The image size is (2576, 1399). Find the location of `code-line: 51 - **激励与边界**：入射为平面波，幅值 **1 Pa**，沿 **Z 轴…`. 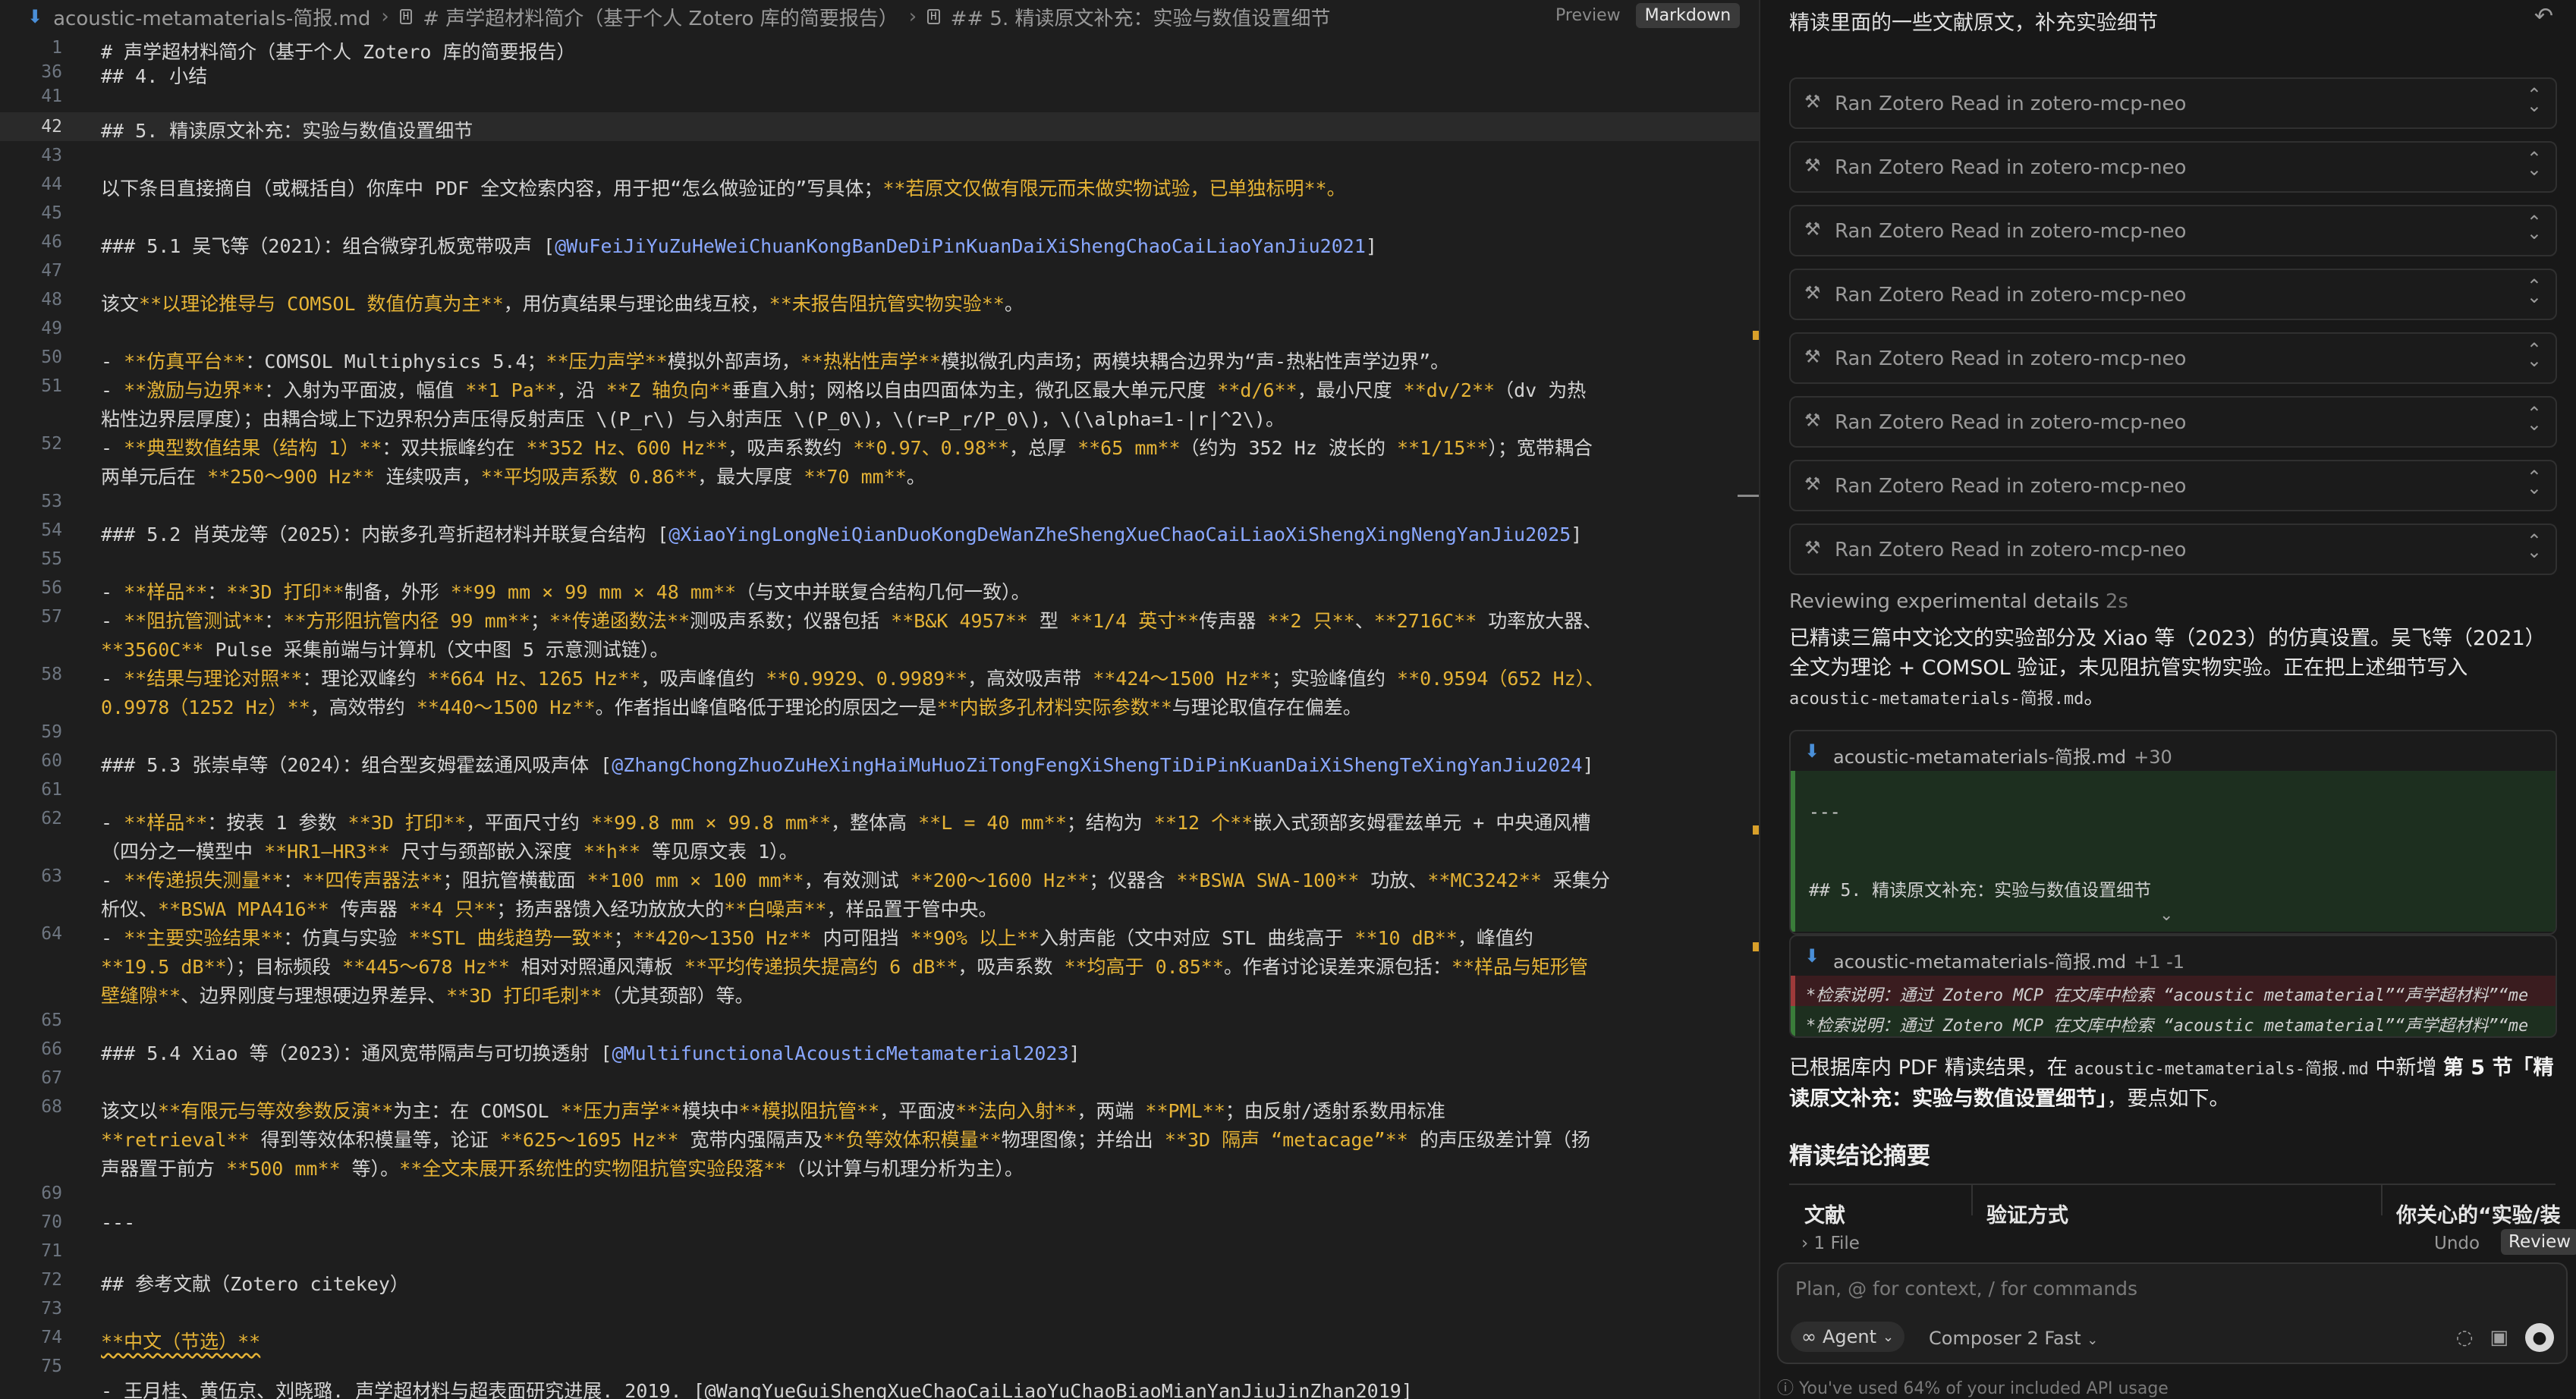

code-line: 51 - **激励与边界**：入射为平面波，幅值 **1 Pa**，沿 **Z 轴… is located at coordinates (879, 386).